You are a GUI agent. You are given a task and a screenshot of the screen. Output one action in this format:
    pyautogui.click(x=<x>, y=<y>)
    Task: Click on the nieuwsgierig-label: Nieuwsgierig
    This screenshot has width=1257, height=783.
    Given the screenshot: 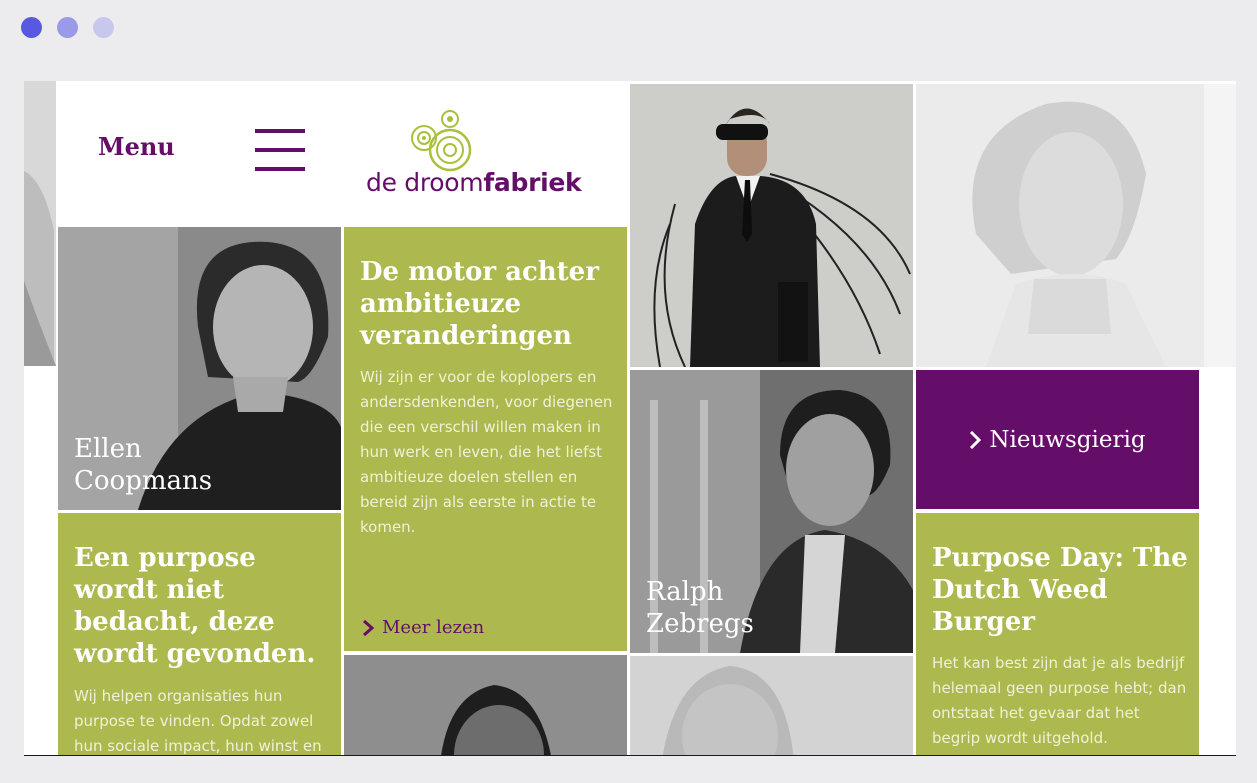 What is the action you would take?
    pyautogui.click(x=1067, y=439)
    